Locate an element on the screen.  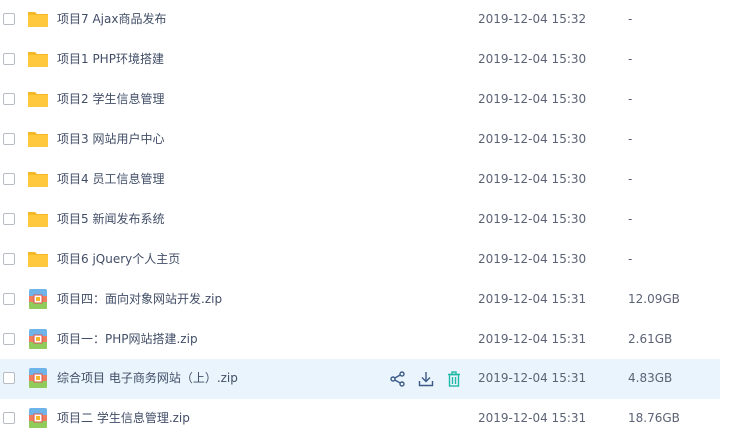
file-row: 项目6 jQuery个人主页 2019-12-04 15:30 - is located at coordinates (360, 260).